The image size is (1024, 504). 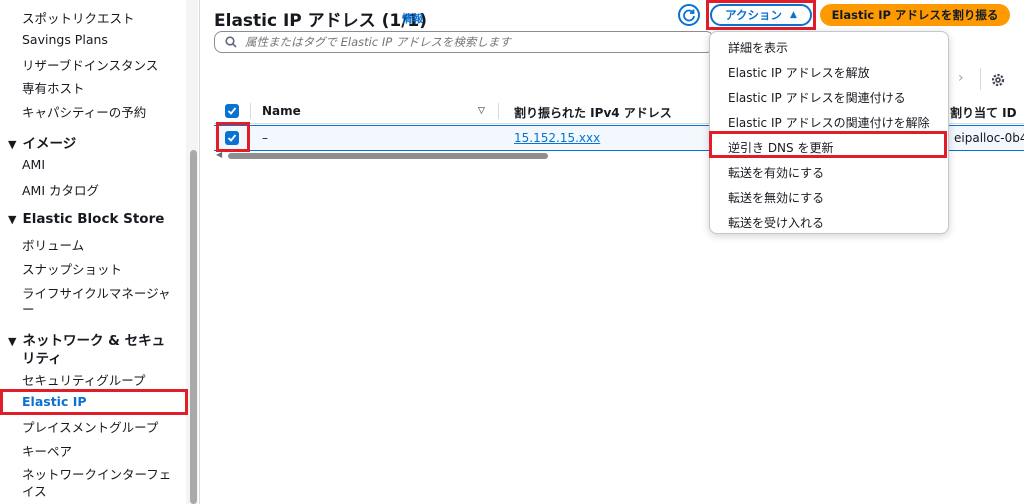 What do you see at coordinates (481, 111) in the screenshot?
I see `sort-caret-icon: ▽` at bounding box center [481, 111].